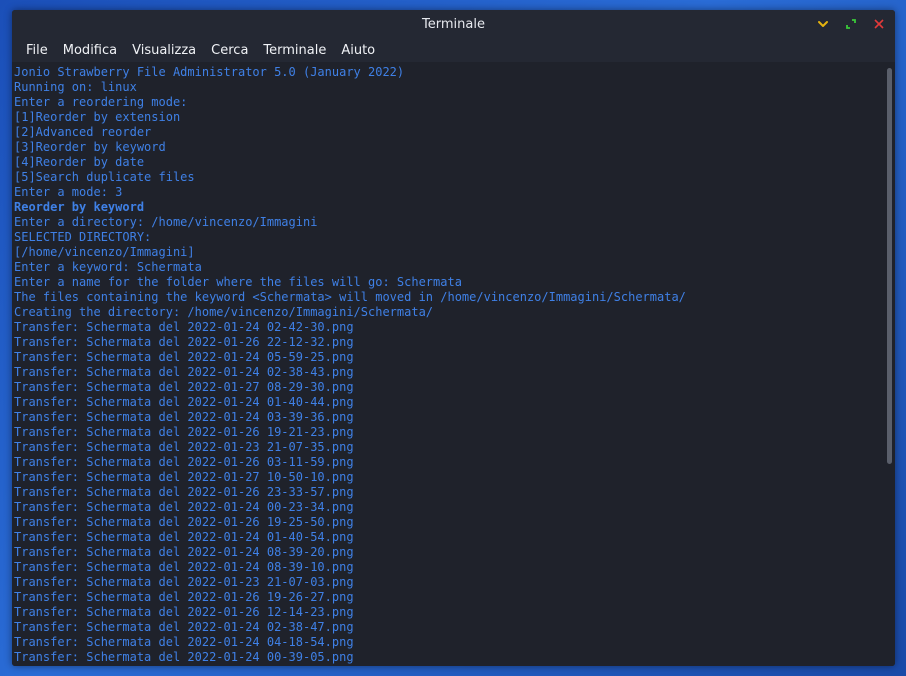  Describe the element at coordinates (83, 132) in the screenshot. I see `terminal-line: [2]Advanced reorder` at that location.